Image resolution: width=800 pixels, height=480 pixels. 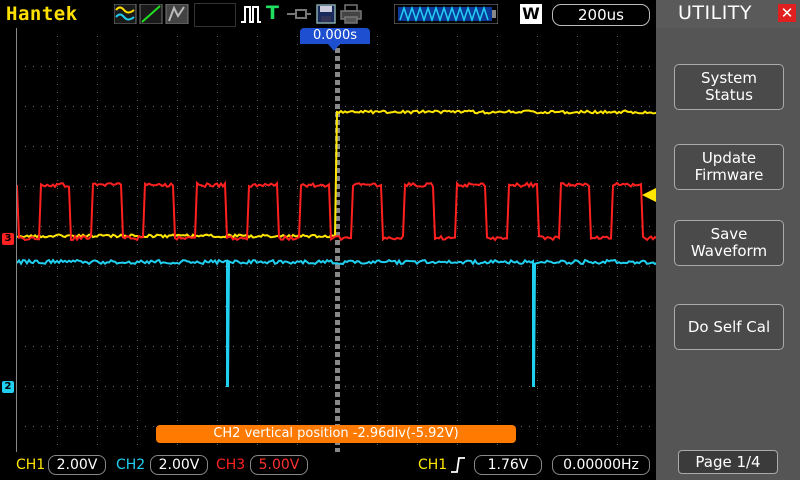 What do you see at coordinates (30, 465) in the screenshot?
I see `ch1-label: CH1` at bounding box center [30, 465].